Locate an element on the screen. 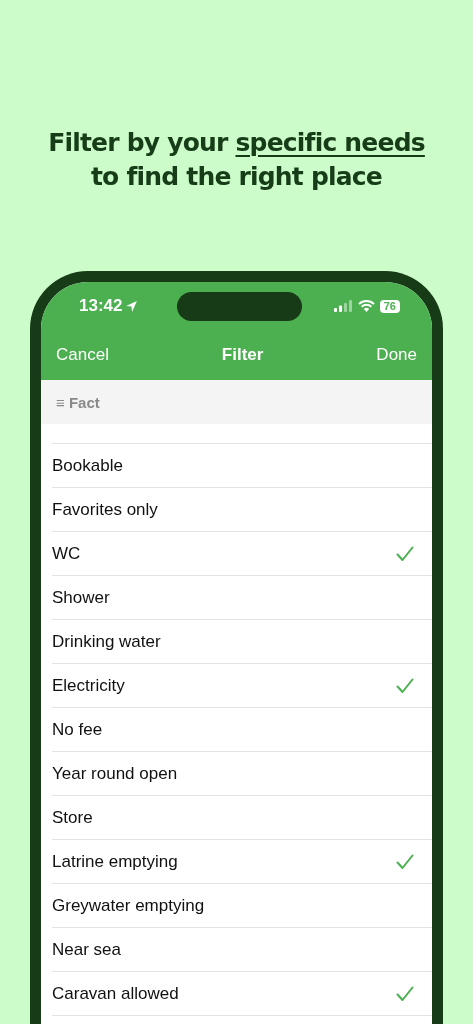 The width and height of the screenshot is (473, 1024). option-label: WC is located at coordinates (66, 553).